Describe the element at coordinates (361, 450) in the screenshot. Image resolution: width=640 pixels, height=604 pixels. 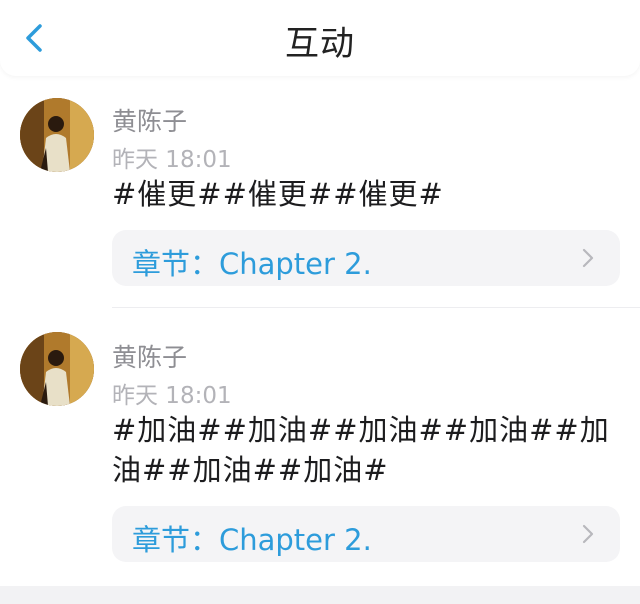
I see `comment-text: #加油##加油##加油##加油##加油##加油##加油#` at that location.